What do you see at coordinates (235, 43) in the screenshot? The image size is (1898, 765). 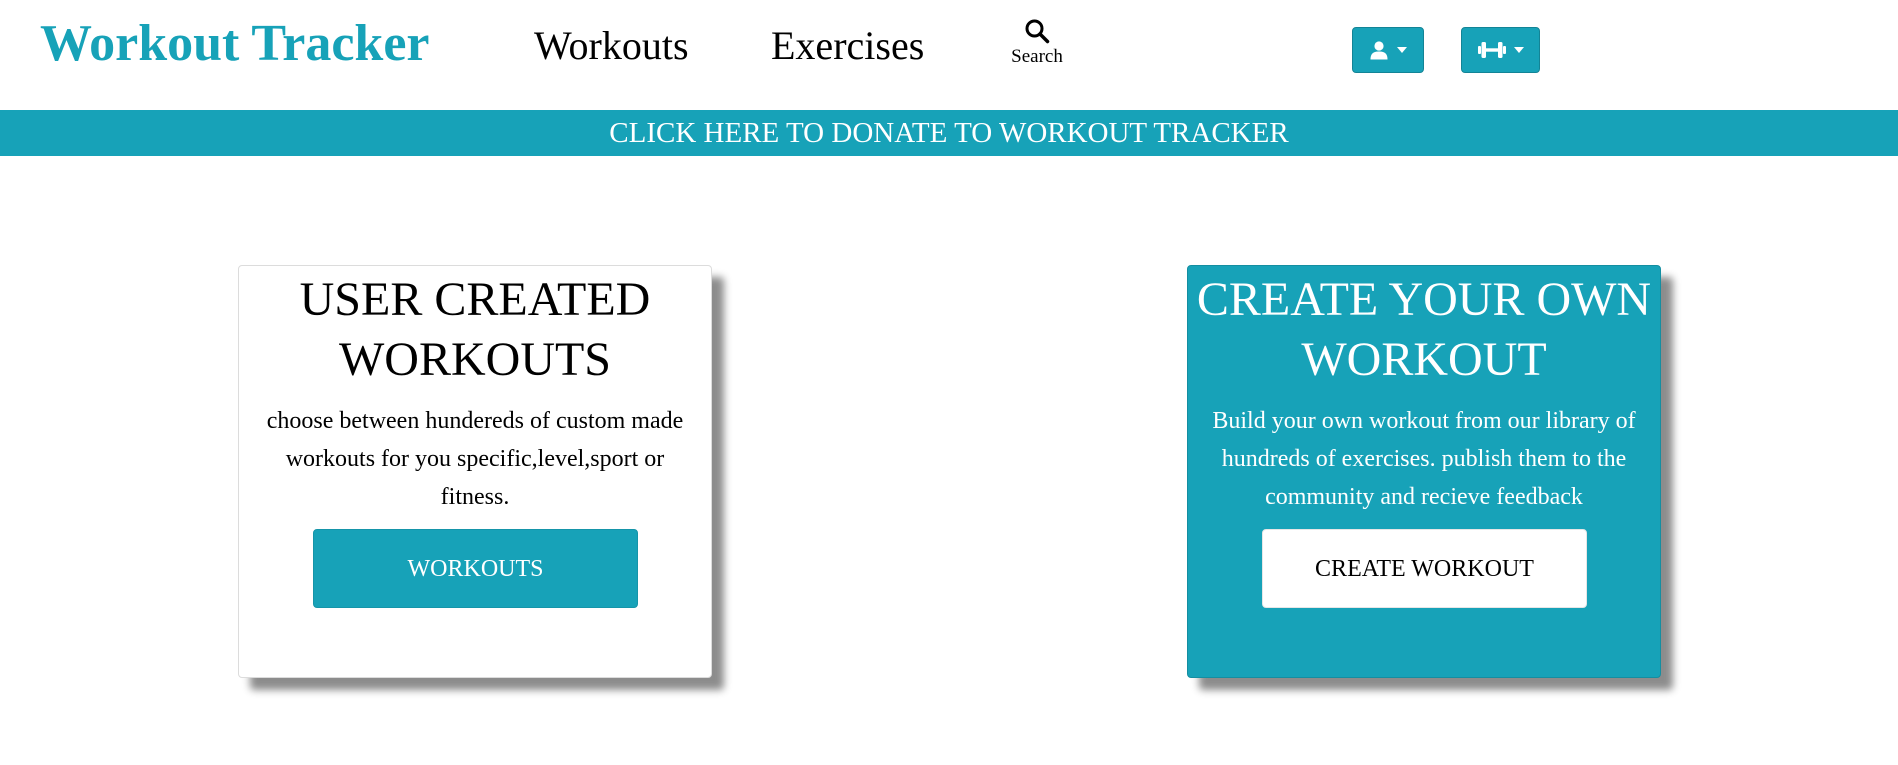 I see `brand-logo-link: Workout Tracker` at bounding box center [235, 43].